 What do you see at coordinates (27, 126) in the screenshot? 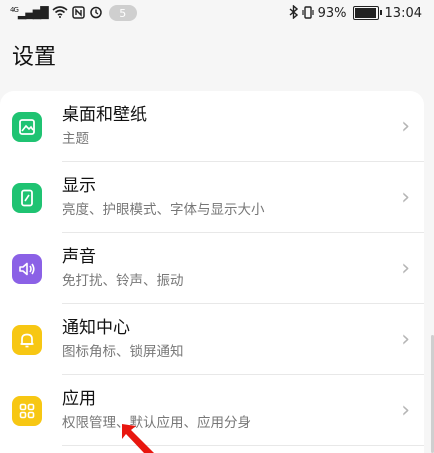
I see `wallpaper-icon` at bounding box center [27, 126].